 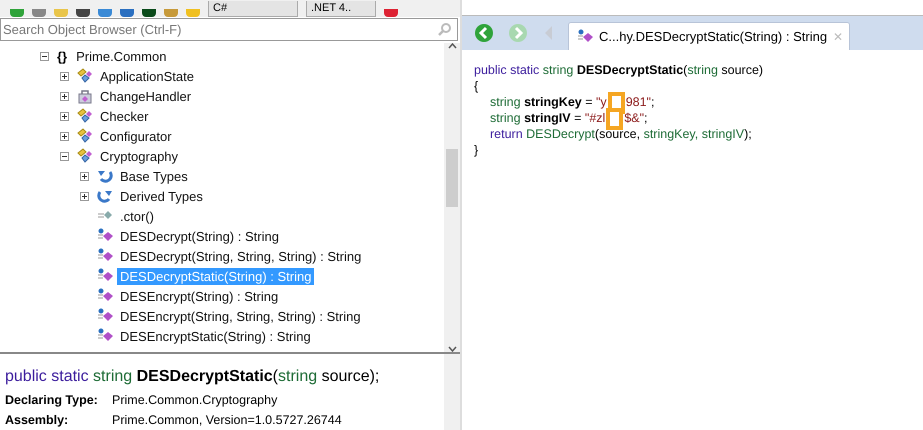 I want to click on tree-item: DESDecrypt(String, String, String) : String, so click(x=240, y=256).